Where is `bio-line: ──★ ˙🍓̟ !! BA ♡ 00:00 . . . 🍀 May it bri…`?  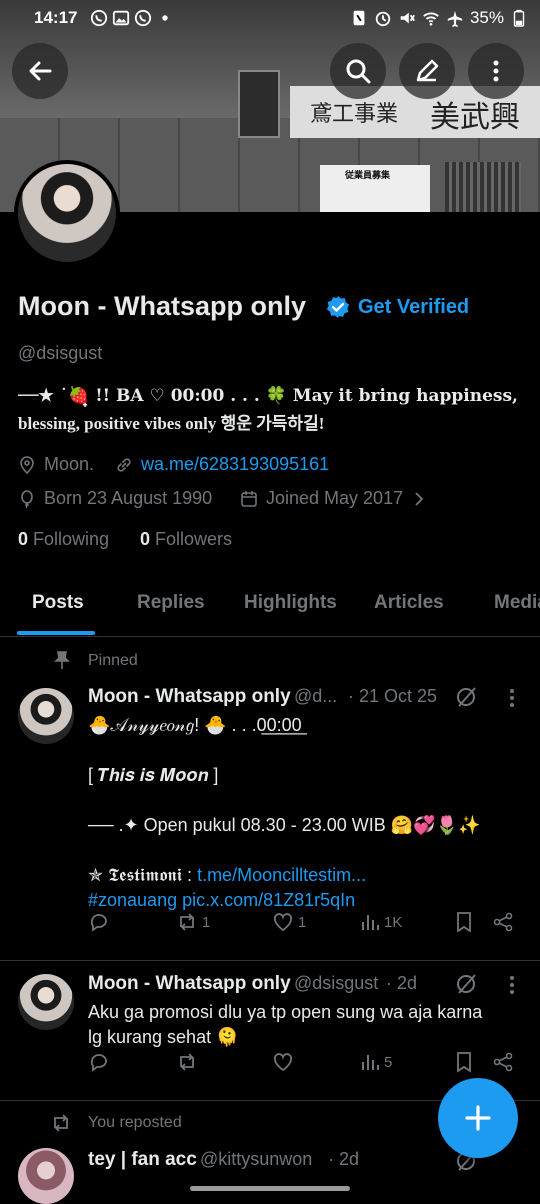 bio-line: ──★ ˙🍓̟ !! BA ♡ 00:00 . . . 🍀 May it bri… is located at coordinates (268, 396).